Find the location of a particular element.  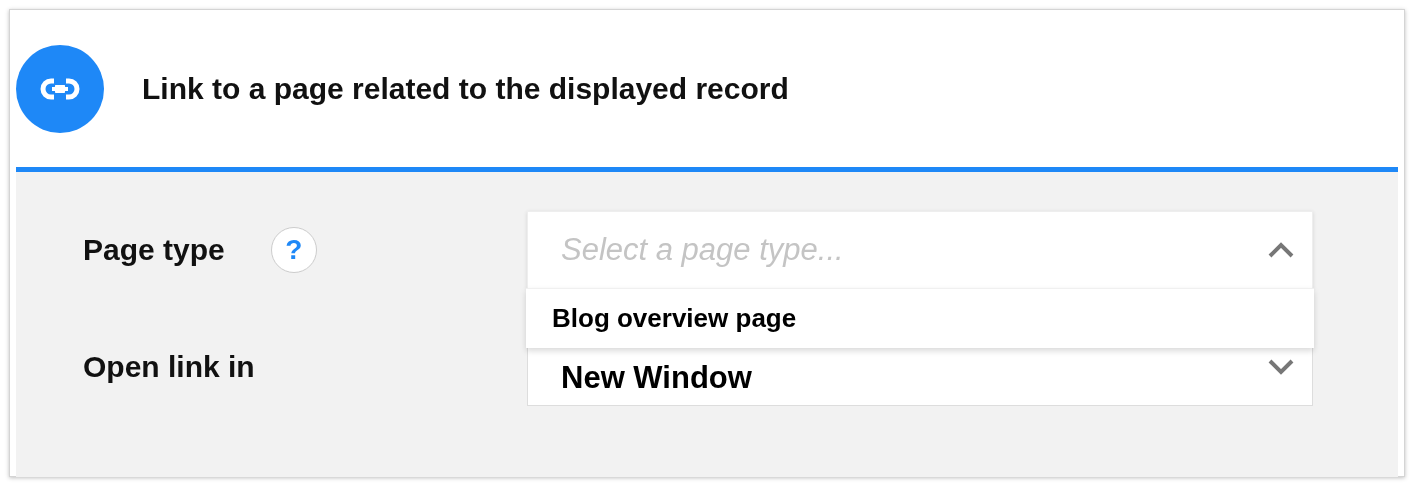

chevron-down-icon is located at coordinates (1281, 367).